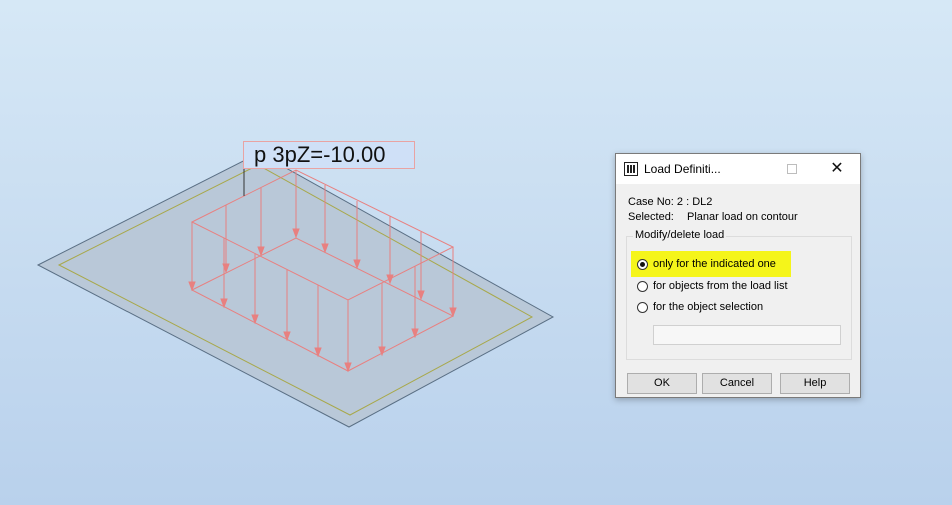 The image size is (952, 505). Describe the element at coordinates (720, 286) in the screenshot. I see `radio-label: for objects from the load list` at that location.